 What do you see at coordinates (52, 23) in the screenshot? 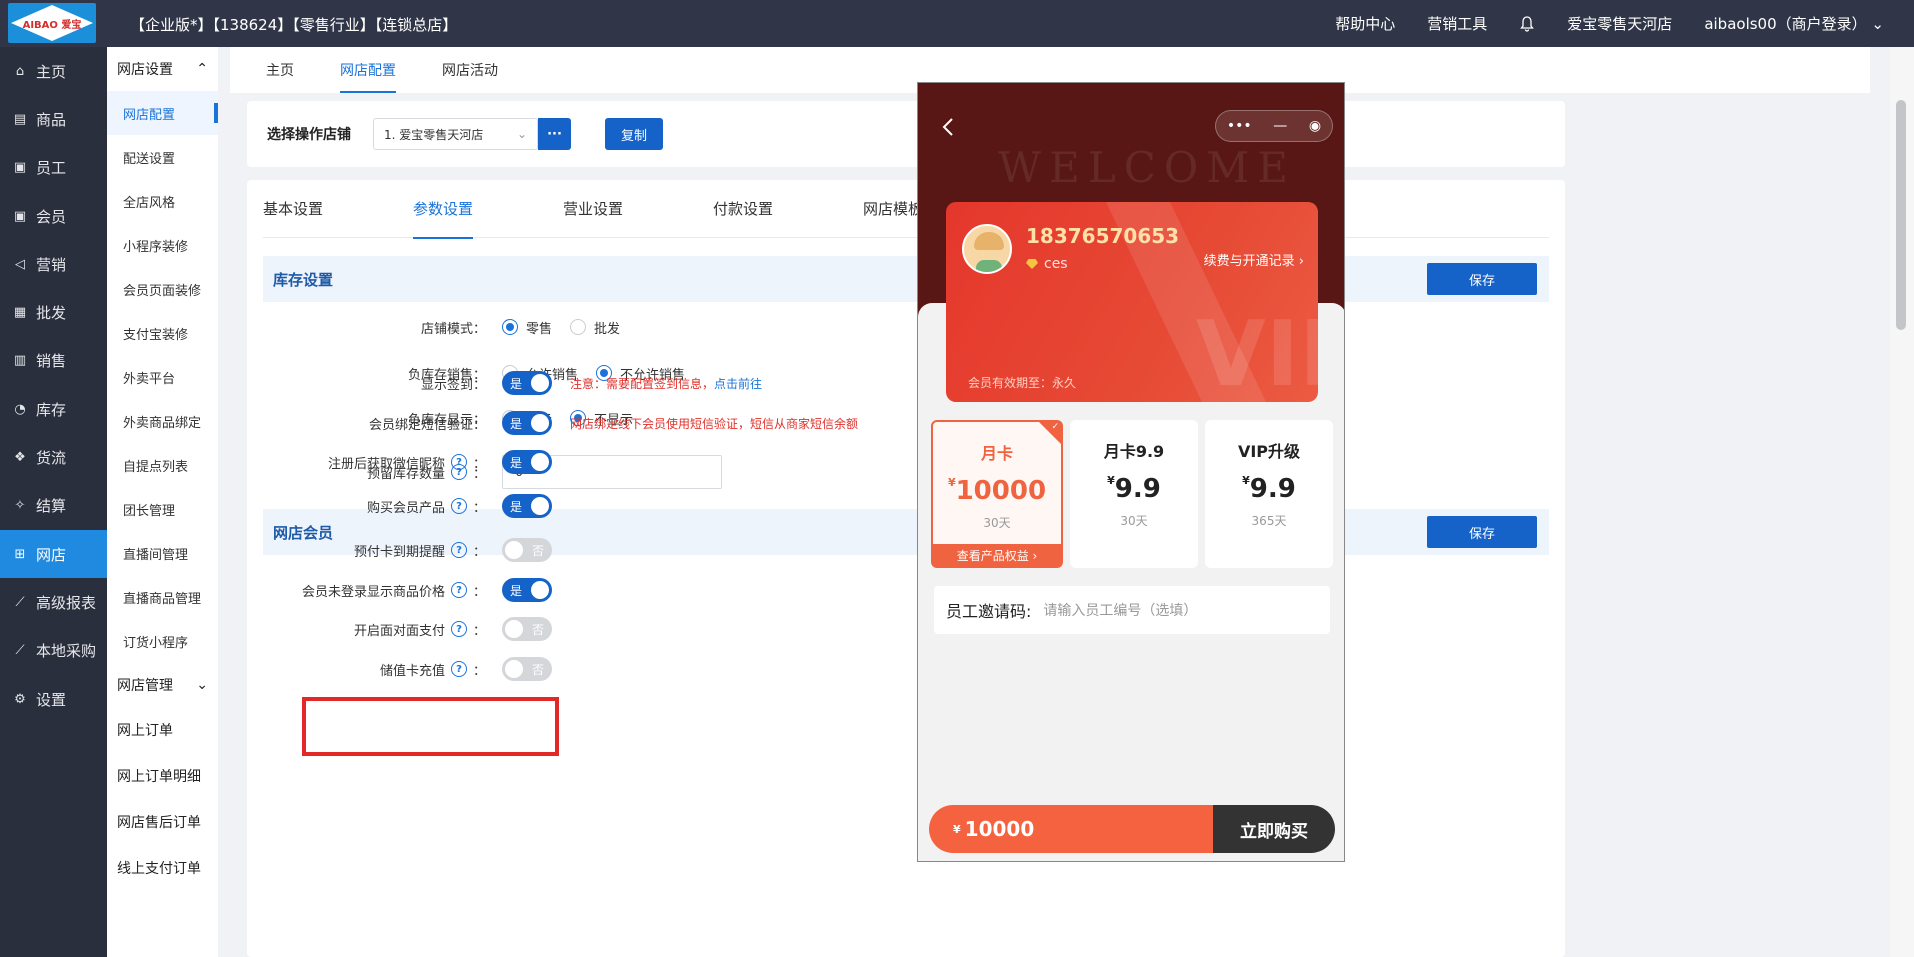
I see `aibao-logo: AIBAO 爱宝` at bounding box center [52, 23].